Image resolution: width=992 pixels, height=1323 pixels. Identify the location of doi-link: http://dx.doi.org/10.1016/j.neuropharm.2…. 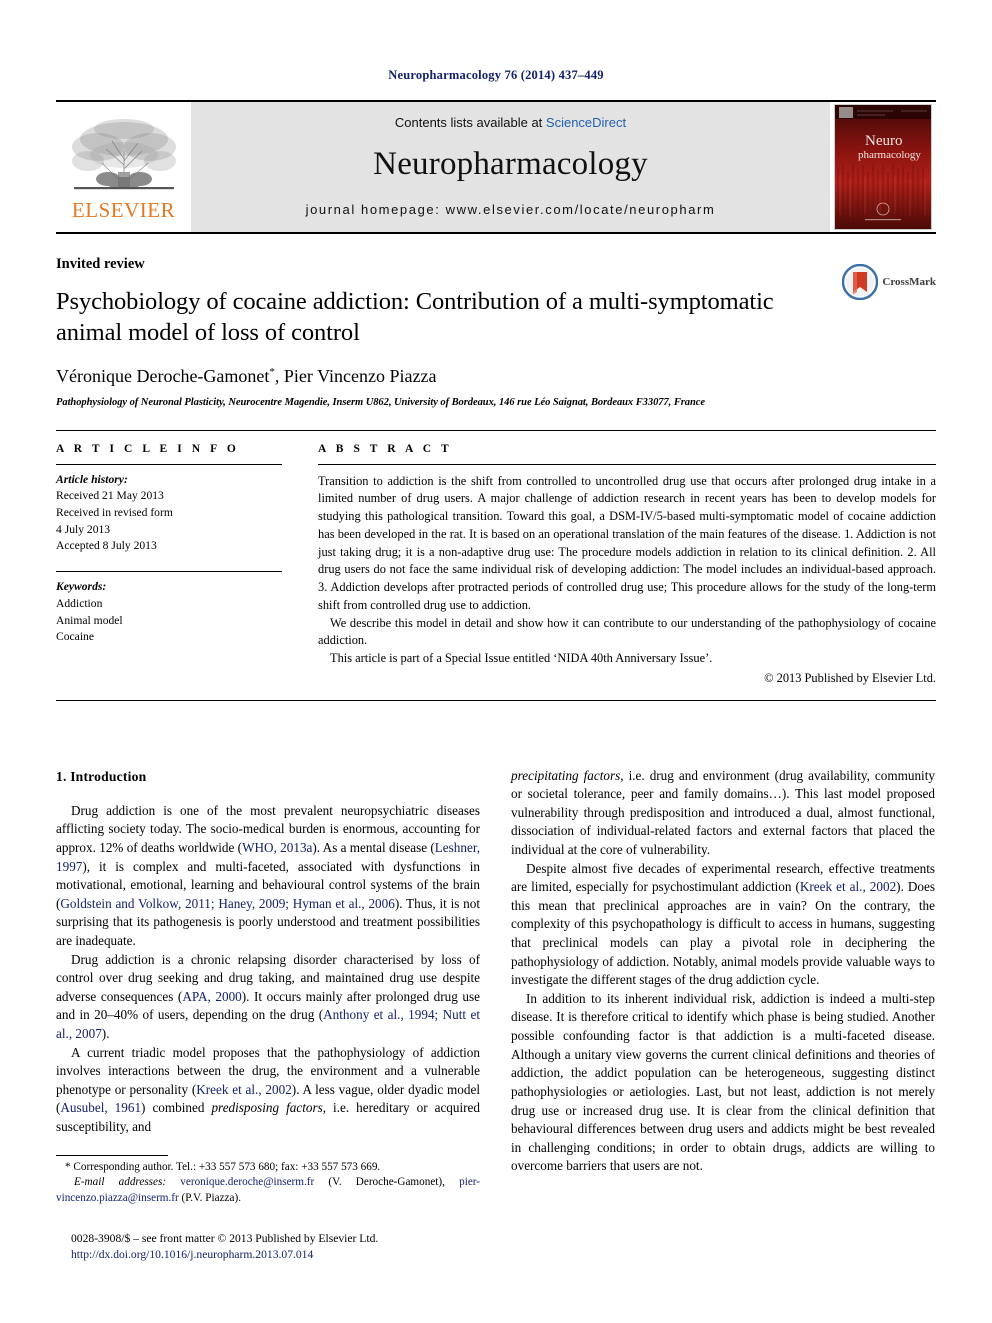
(268, 1255).